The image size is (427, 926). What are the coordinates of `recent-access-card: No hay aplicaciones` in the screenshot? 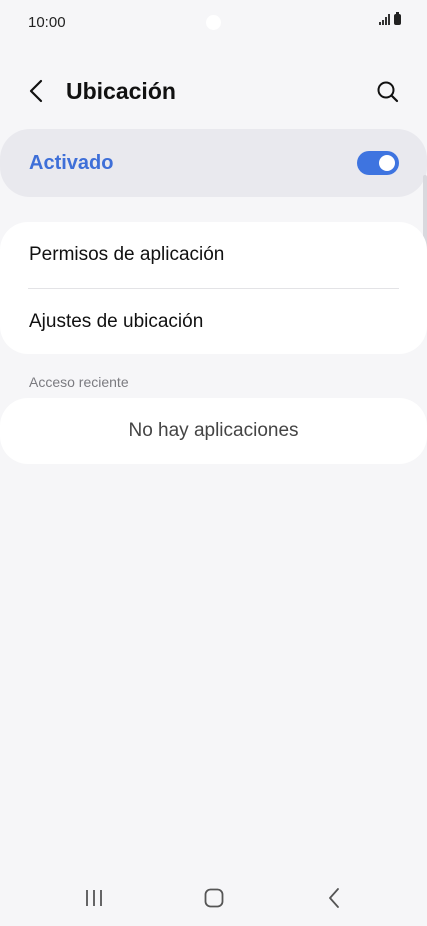 It's located at (213, 431).